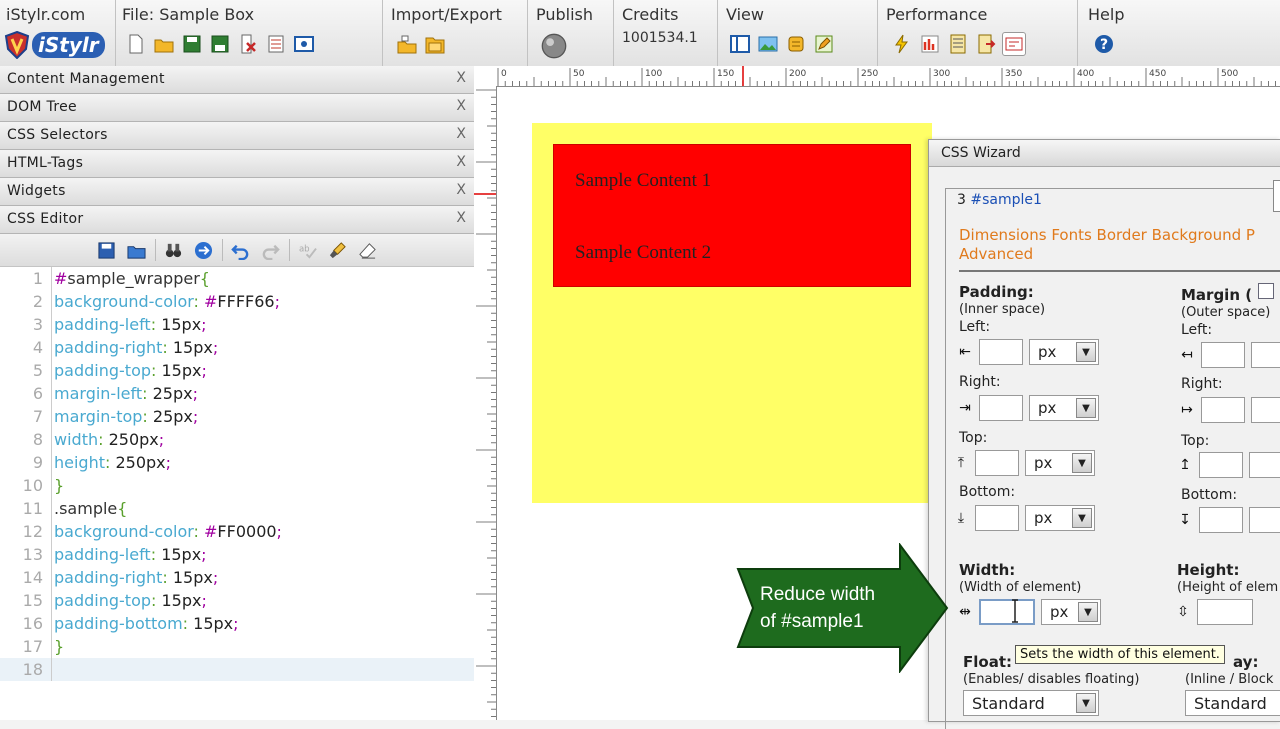 This screenshot has height=729, width=1280. Describe the element at coordinates (824, 44) in the screenshot. I see `edit-view-button` at that location.